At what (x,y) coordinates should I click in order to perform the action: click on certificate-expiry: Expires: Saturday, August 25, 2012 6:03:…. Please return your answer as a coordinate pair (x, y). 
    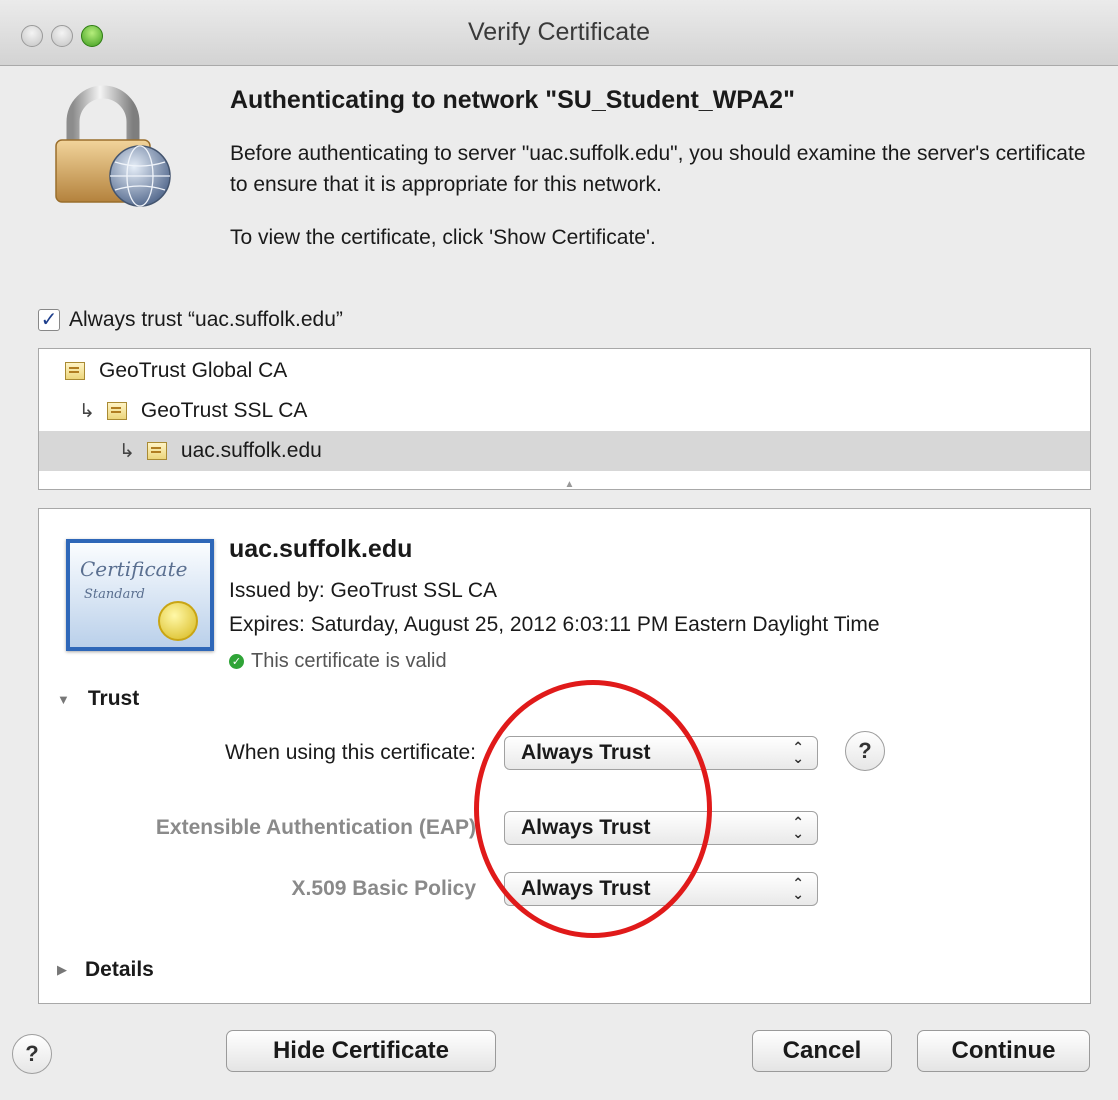
    Looking at the image, I should click on (554, 624).